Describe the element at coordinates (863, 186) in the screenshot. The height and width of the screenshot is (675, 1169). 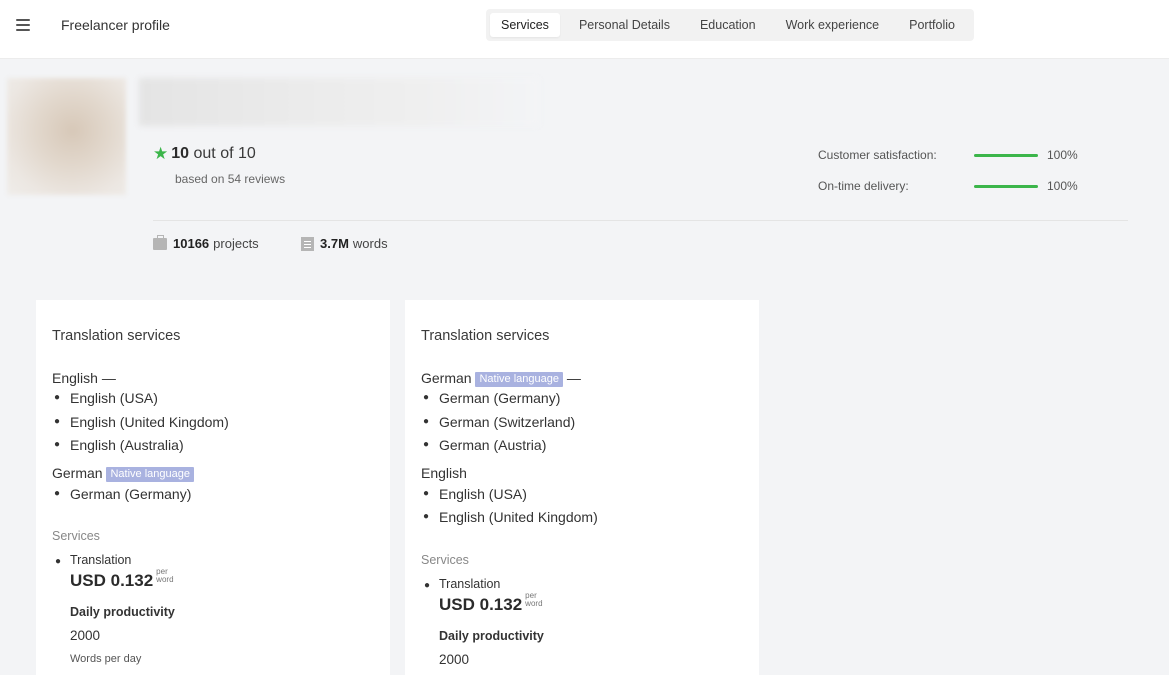
I see `metric-label: On-time delivery:` at that location.